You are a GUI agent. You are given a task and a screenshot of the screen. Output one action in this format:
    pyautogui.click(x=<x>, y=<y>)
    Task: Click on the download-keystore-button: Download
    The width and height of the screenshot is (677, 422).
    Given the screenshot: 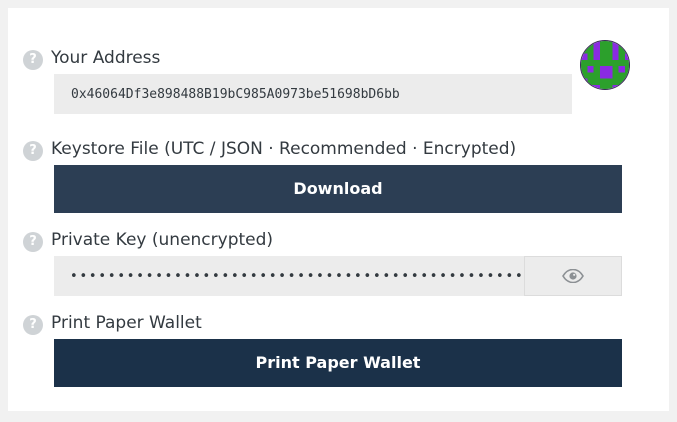 What is the action you would take?
    pyautogui.click(x=338, y=189)
    